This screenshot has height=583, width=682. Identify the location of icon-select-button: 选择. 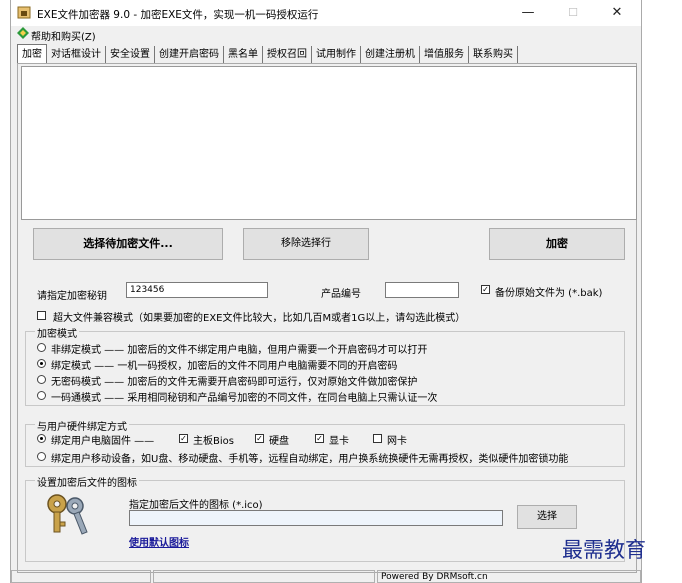
(547, 517).